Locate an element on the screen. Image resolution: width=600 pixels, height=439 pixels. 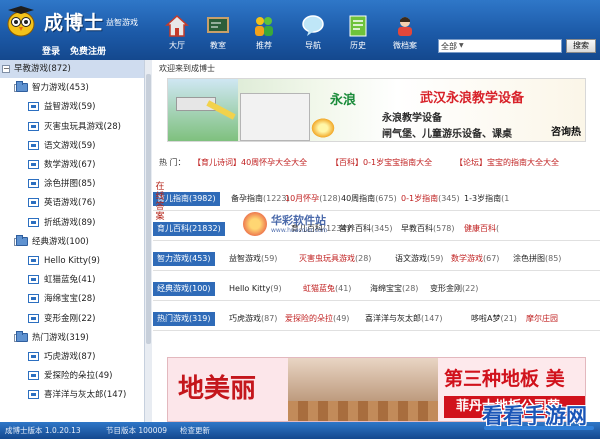
register-link: 免费注册 is located at coordinates (88, 50).